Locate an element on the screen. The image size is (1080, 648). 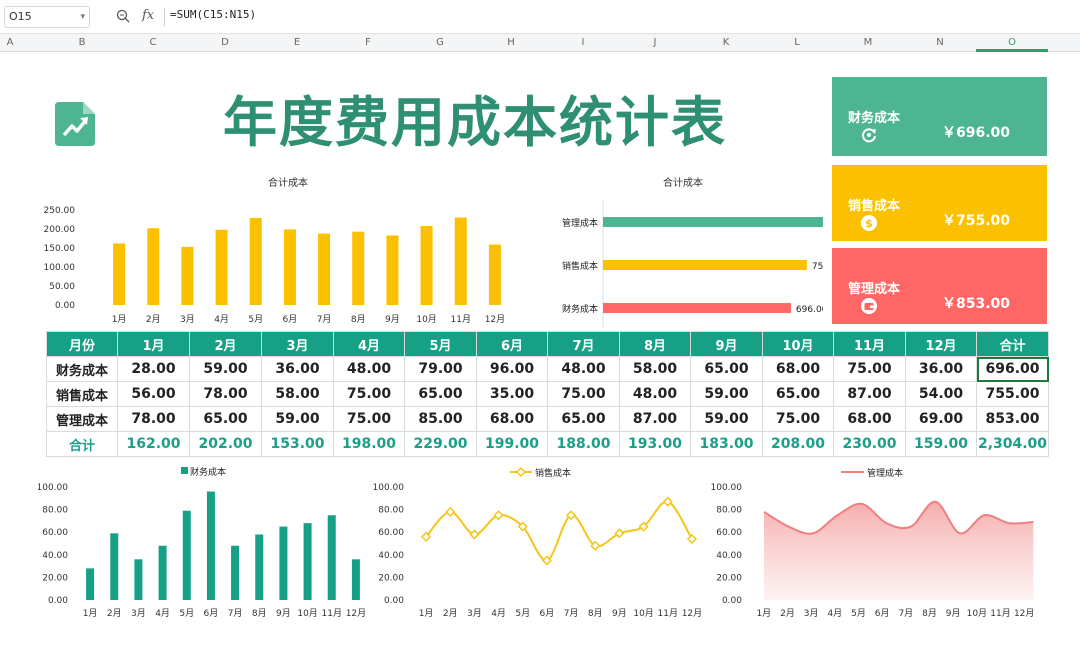
table-cell: 159.00 is located at coordinates (941, 444).